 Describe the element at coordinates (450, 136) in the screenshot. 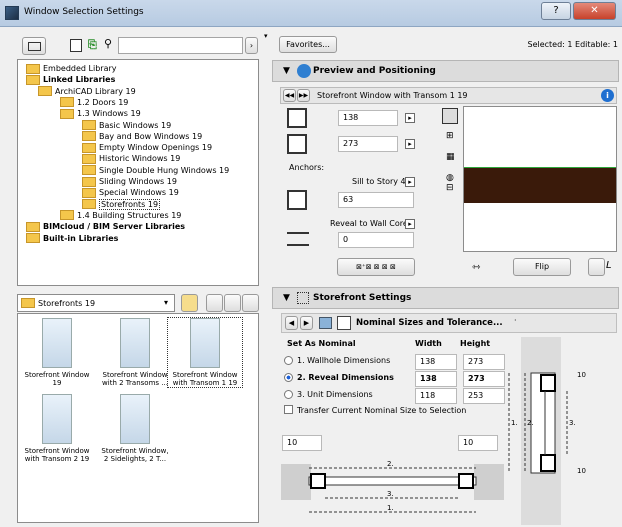

I see `section-view-icon: ⊞` at that location.